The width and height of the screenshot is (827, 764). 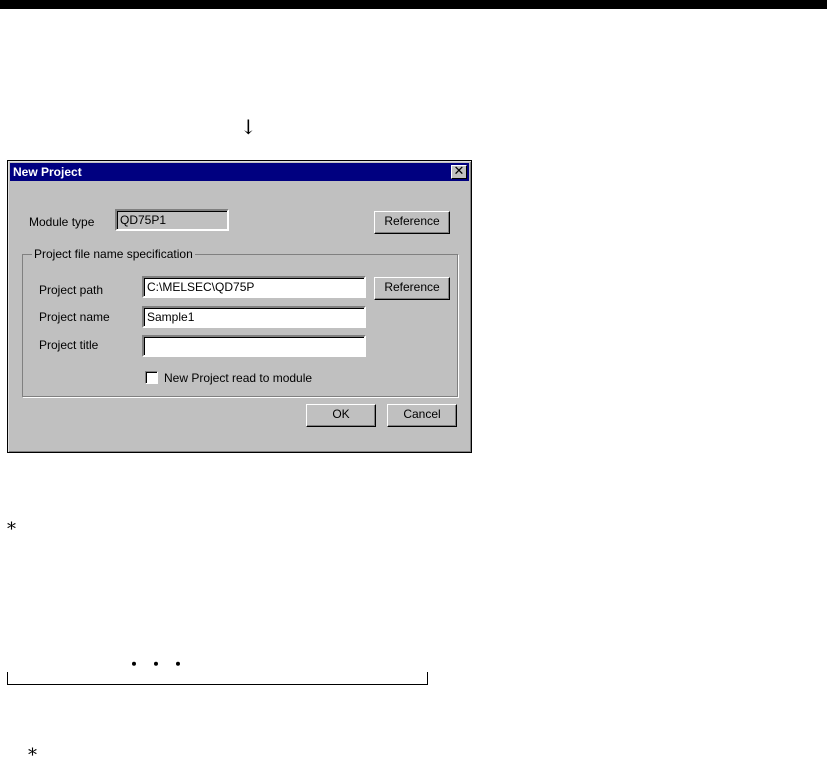 What do you see at coordinates (239, 172) in the screenshot?
I see `dialog-titlebar: New Project ✕` at bounding box center [239, 172].